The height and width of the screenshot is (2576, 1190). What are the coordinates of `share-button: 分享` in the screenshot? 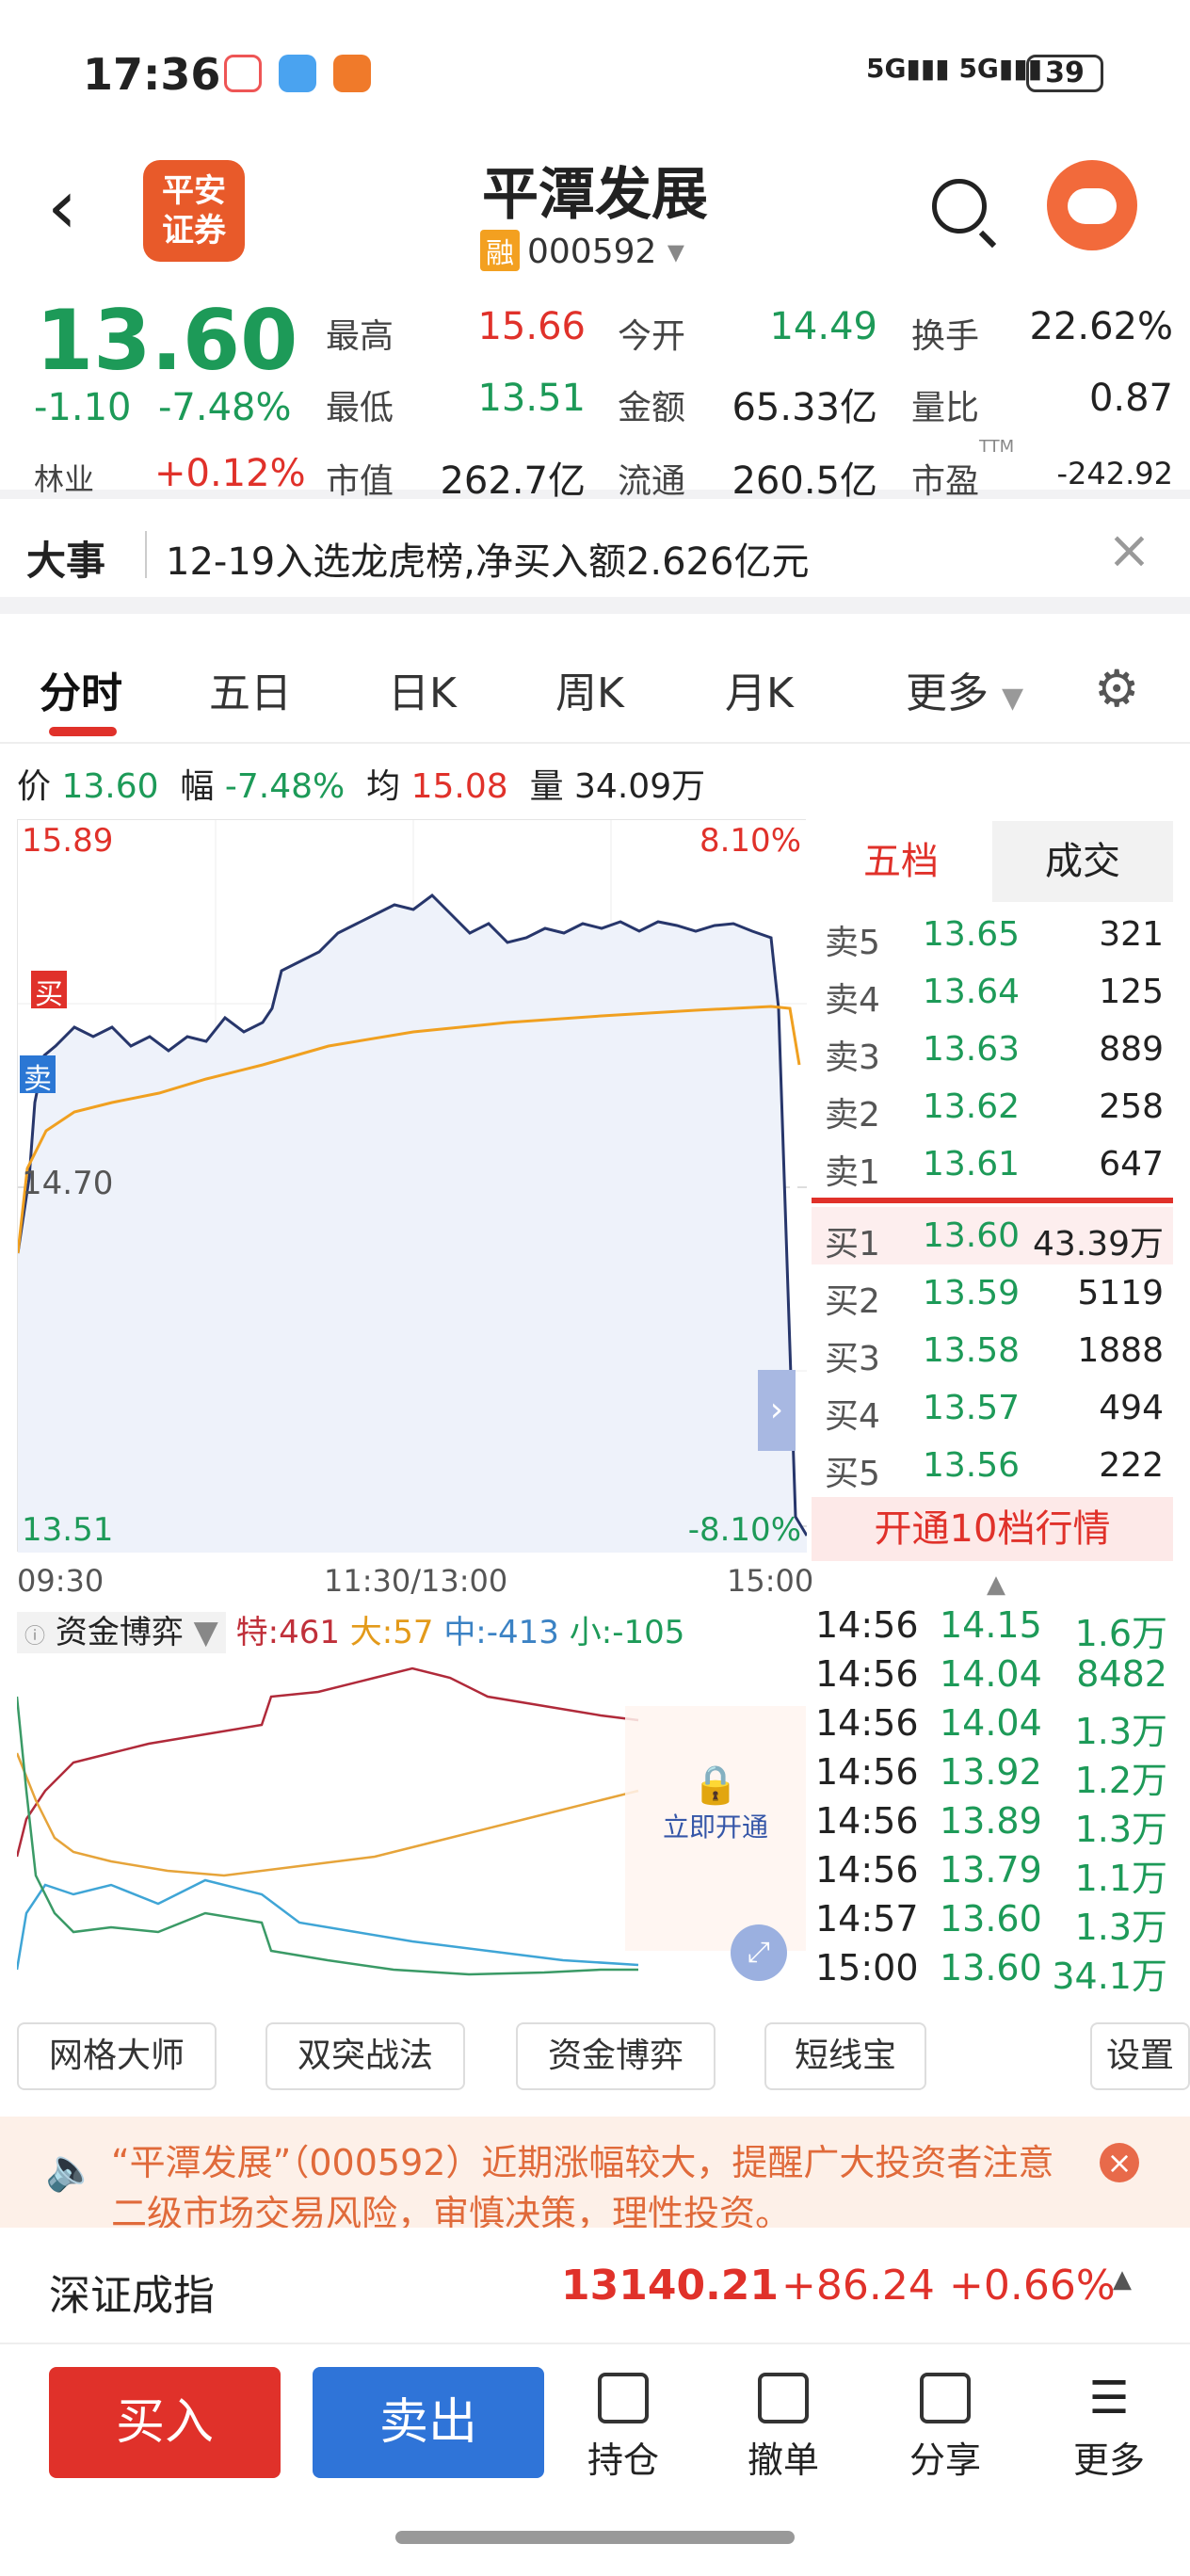 It's located at (946, 2428).